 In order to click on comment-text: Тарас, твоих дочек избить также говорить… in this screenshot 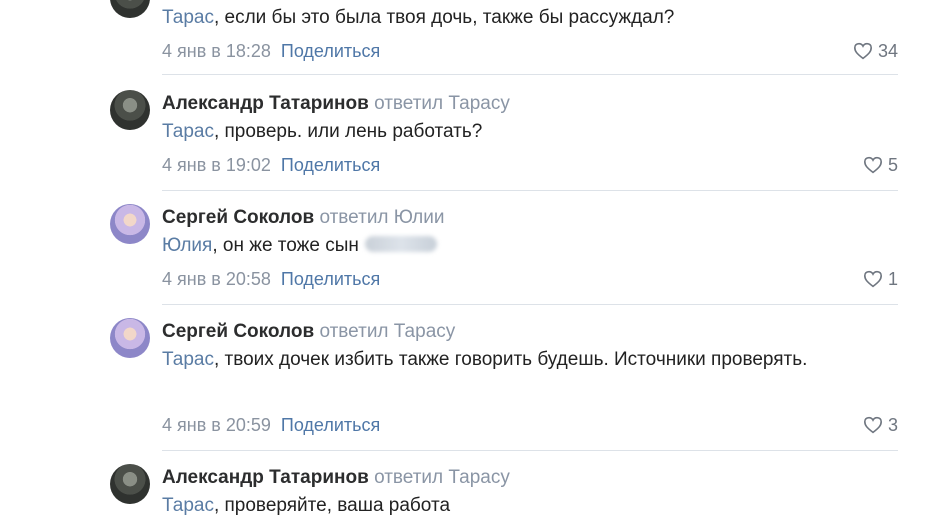, I will do `click(492, 360)`.